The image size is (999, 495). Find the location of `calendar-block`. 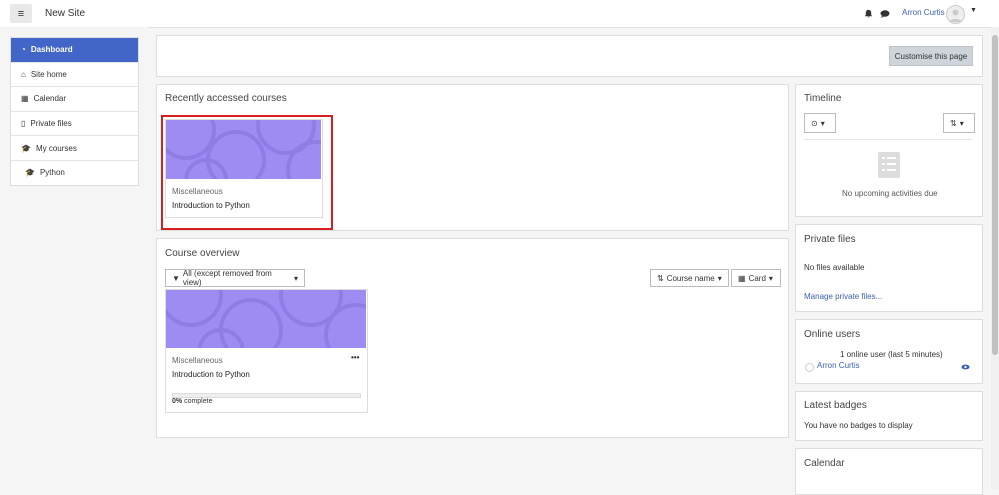

calendar-block is located at coordinates (889, 471).